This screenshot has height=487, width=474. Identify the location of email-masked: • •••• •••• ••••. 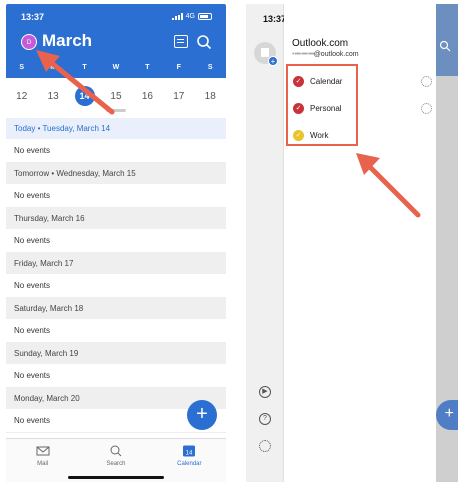
(303, 54).